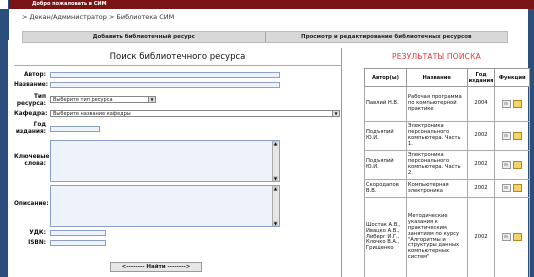  What do you see at coordinates (436, 56) in the screenshot?
I see `results-title: РЕЗУЛЬТАТЫ ПОИСКА` at bounding box center [436, 56].